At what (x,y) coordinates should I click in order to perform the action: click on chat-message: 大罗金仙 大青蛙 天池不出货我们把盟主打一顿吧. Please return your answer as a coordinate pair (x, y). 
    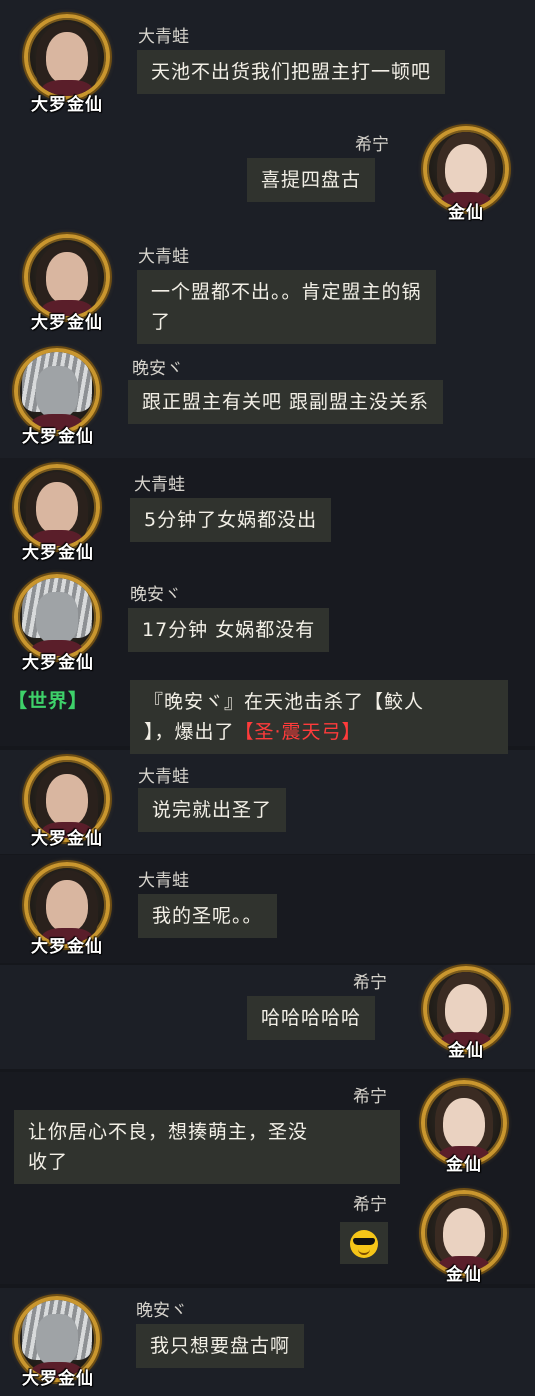
    Looking at the image, I should click on (267, 64).